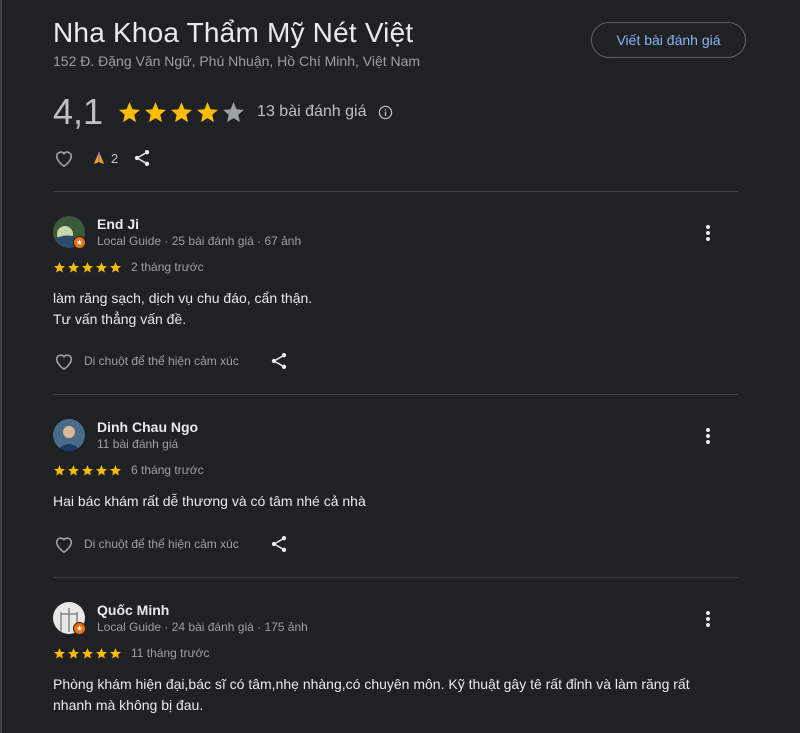 The image size is (800, 733). What do you see at coordinates (311, 112) in the screenshot?
I see `review-count: 13 bài đánh giá` at bounding box center [311, 112].